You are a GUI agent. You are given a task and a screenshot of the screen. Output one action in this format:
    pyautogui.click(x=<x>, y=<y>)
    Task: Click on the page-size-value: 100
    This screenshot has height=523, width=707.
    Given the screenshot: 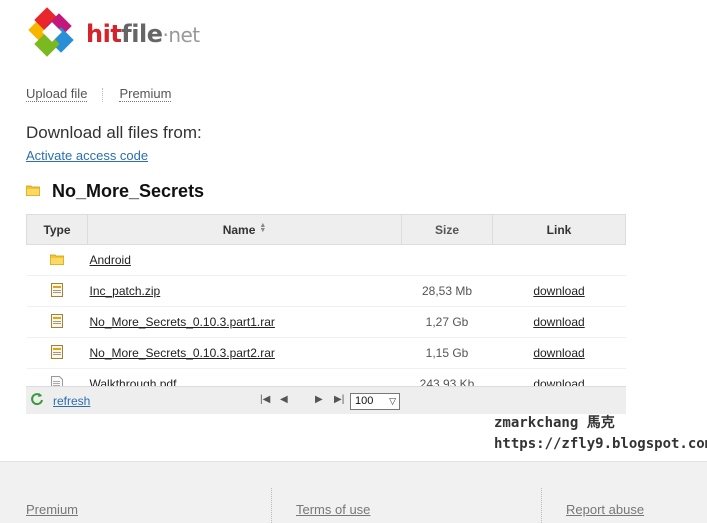 What is the action you would take?
    pyautogui.click(x=364, y=401)
    